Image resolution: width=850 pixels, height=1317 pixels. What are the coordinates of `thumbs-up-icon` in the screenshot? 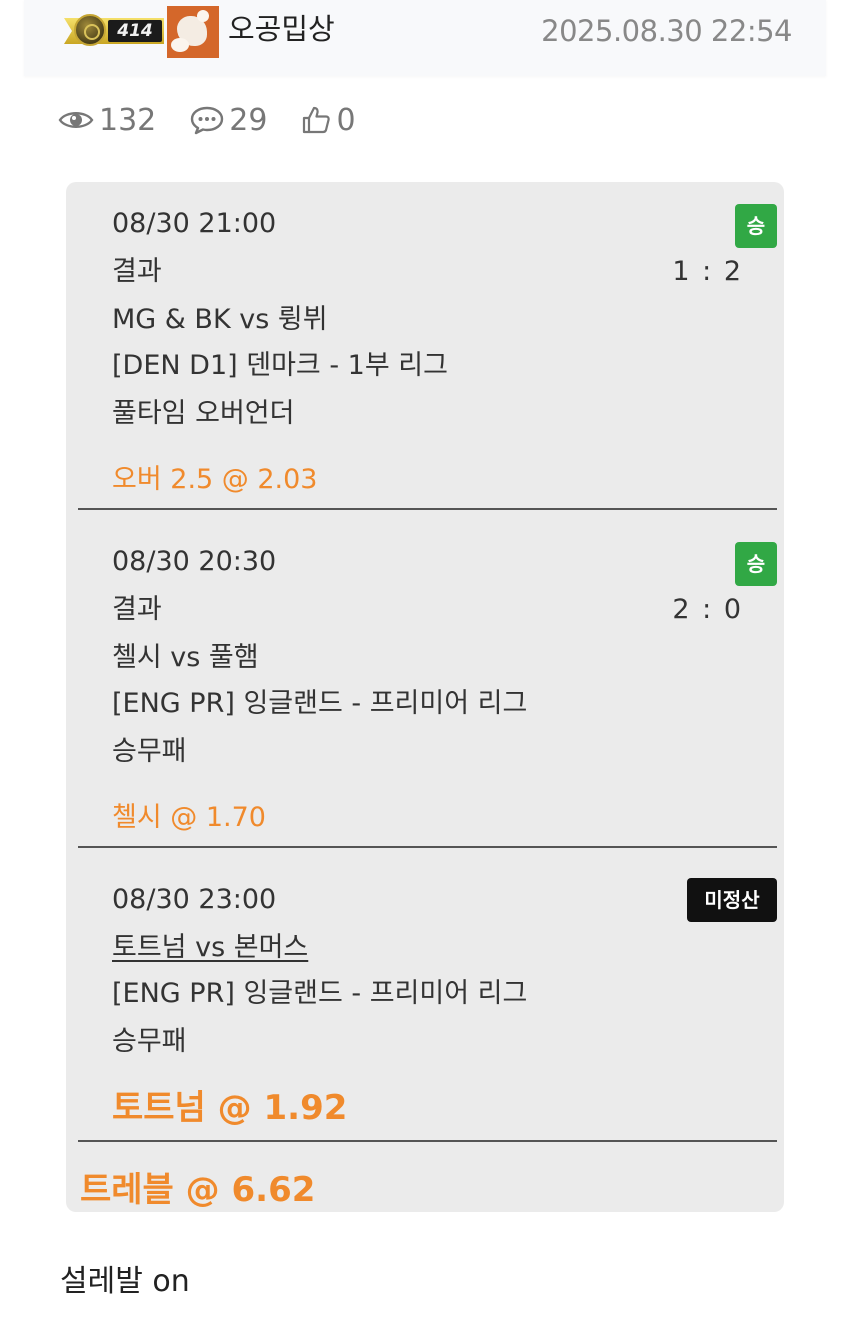 It's located at (316, 120).